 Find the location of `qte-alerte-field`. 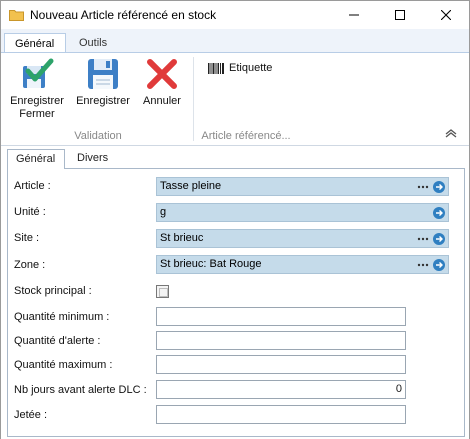

qte-alerte-field is located at coordinates (281, 340).